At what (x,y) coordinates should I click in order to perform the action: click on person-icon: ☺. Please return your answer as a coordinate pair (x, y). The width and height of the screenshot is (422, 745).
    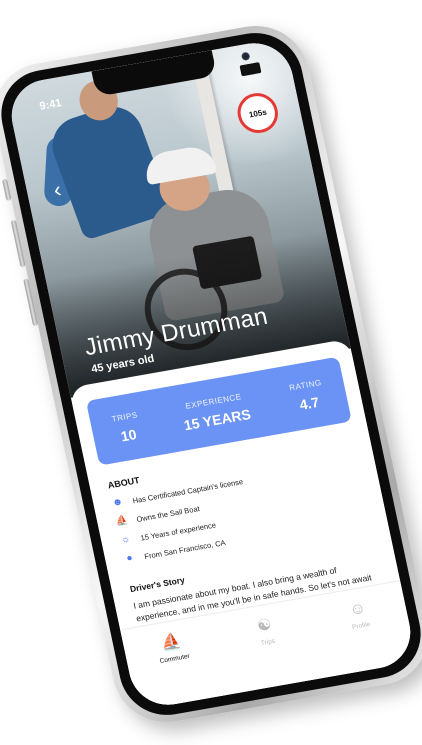
    Looking at the image, I should click on (357, 609).